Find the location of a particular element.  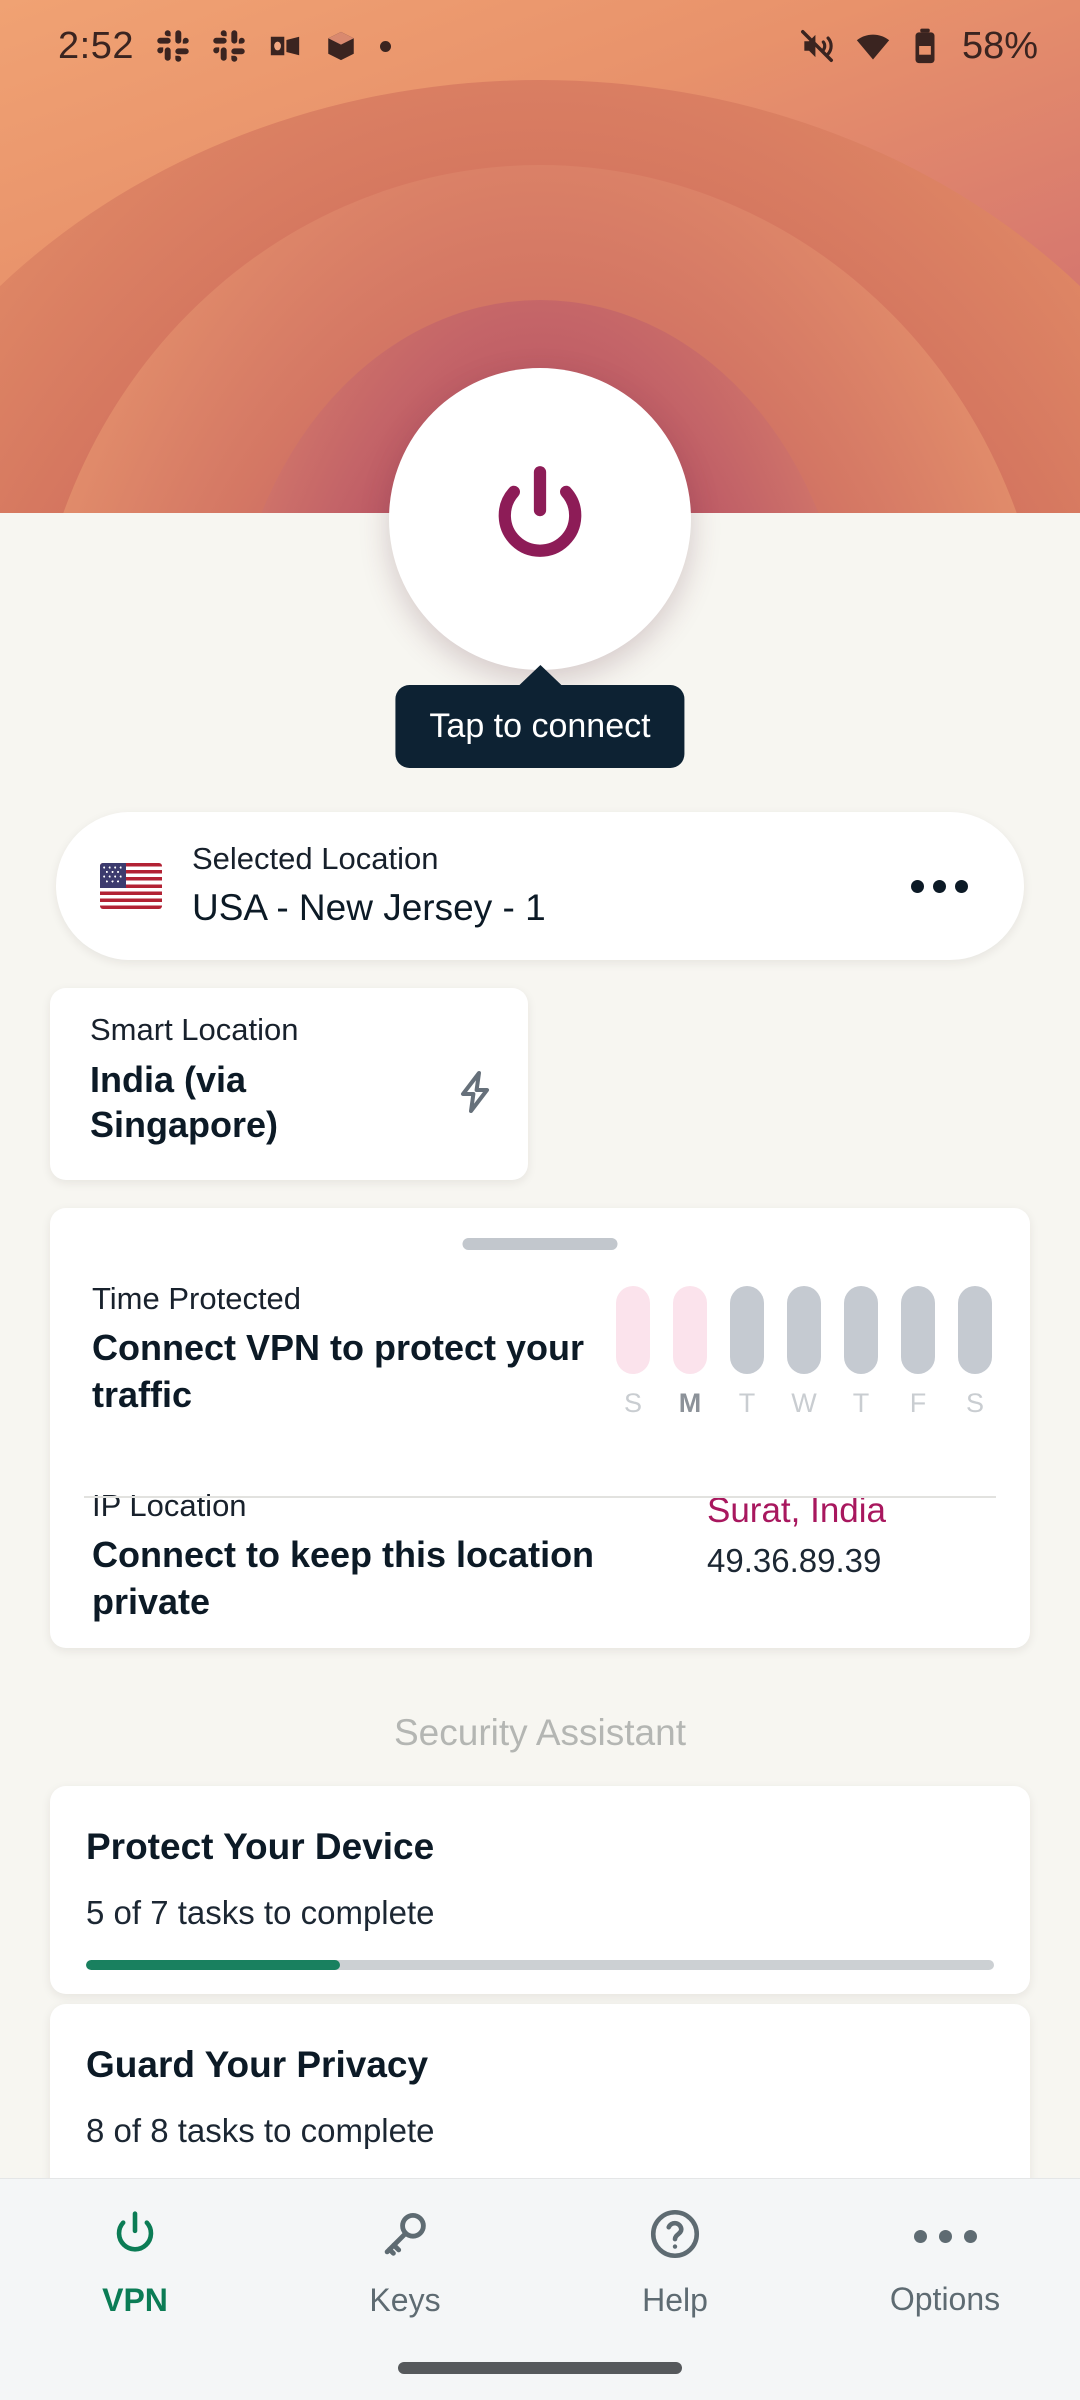

chart-bar-label: F is located at coordinates (918, 1403).